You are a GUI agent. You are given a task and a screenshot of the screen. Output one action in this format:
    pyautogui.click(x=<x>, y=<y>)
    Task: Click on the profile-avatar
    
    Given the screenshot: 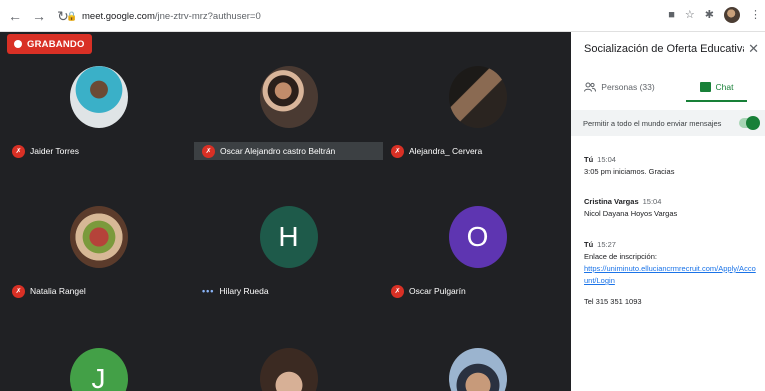 What is the action you would take?
    pyautogui.click(x=732, y=15)
    